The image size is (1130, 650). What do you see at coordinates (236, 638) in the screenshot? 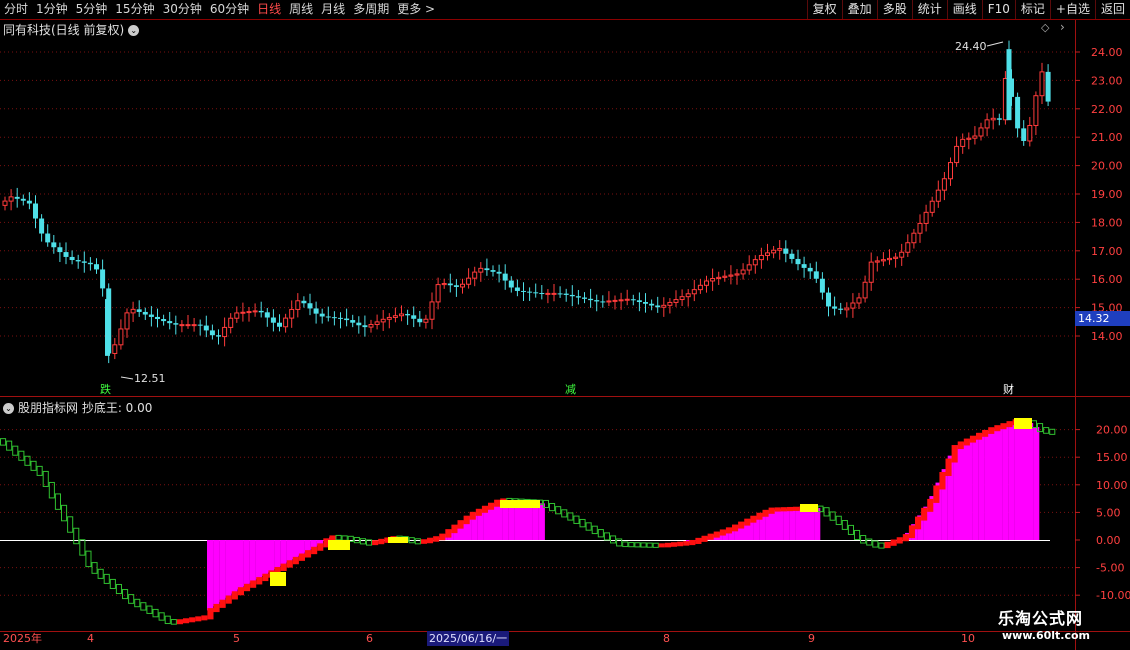
I see `date-label-may: 5` at bounding box center [236, 638].